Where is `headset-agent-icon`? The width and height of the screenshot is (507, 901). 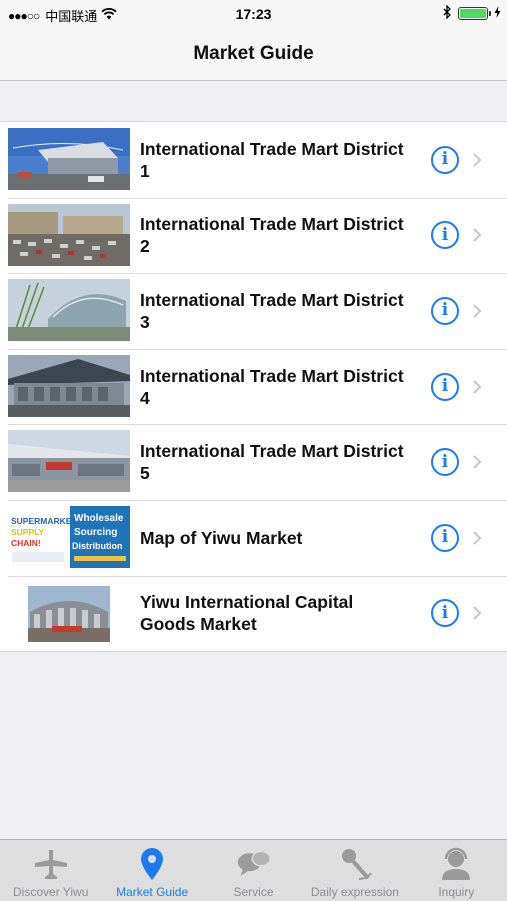
headset-agent-icon is located at coordinates (456, 864).